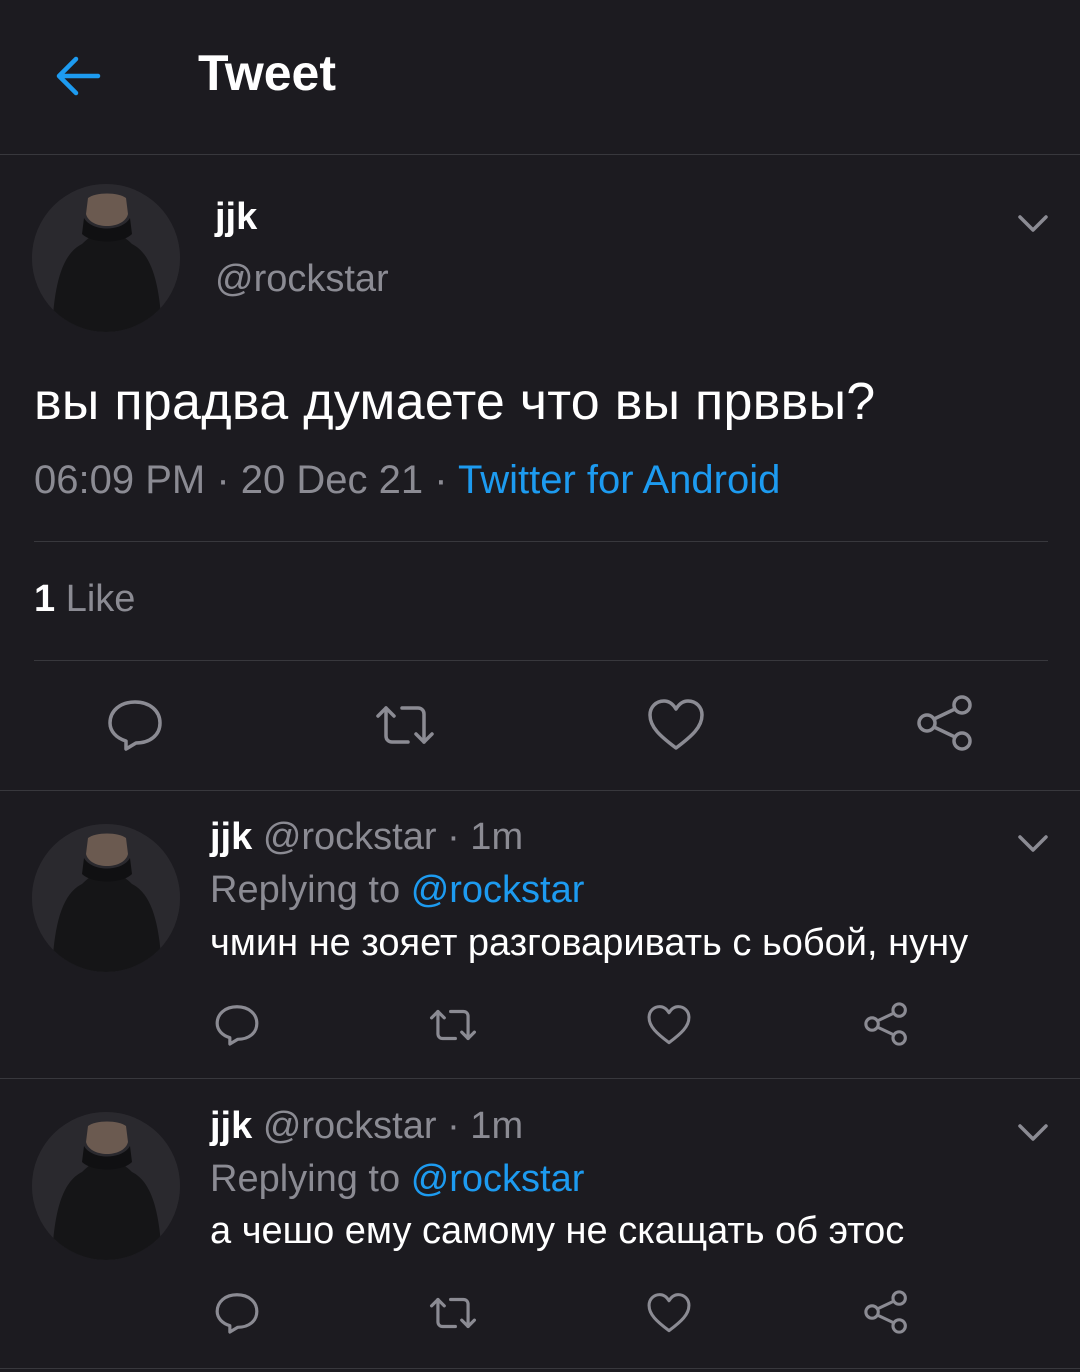 The image size is (1080, 1372). Describe the element at coordinates (236, 217) in the screenshot. I see `author-name: jjk` at that location.